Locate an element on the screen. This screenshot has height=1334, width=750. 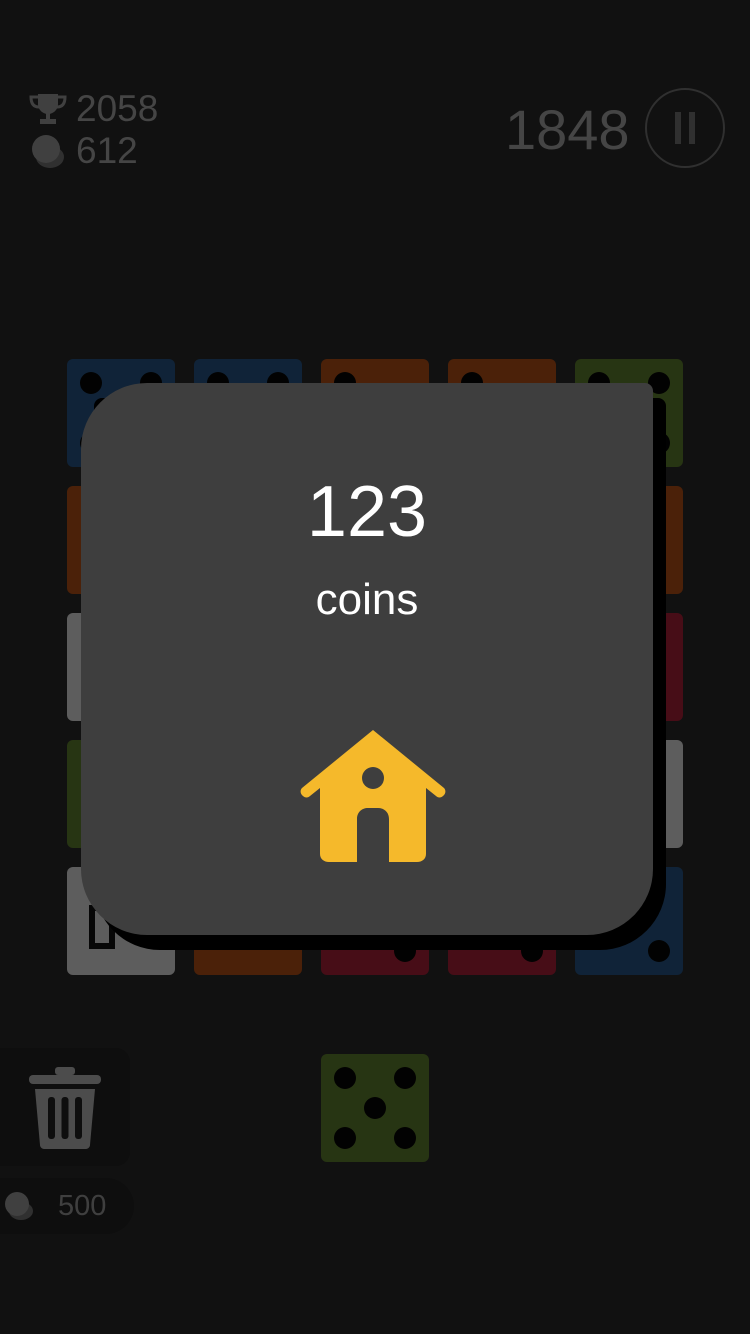
reward-amount: 123 is located at coordinates (367, 512).